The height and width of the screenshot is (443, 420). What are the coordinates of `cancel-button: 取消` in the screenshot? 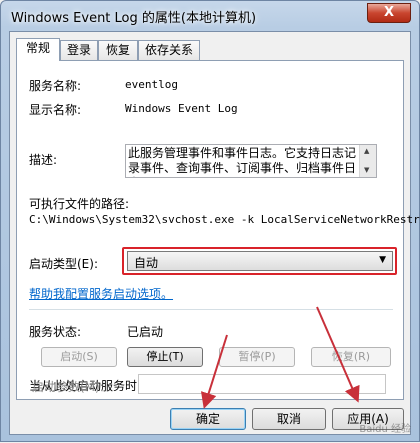 It's located at (289, 419).